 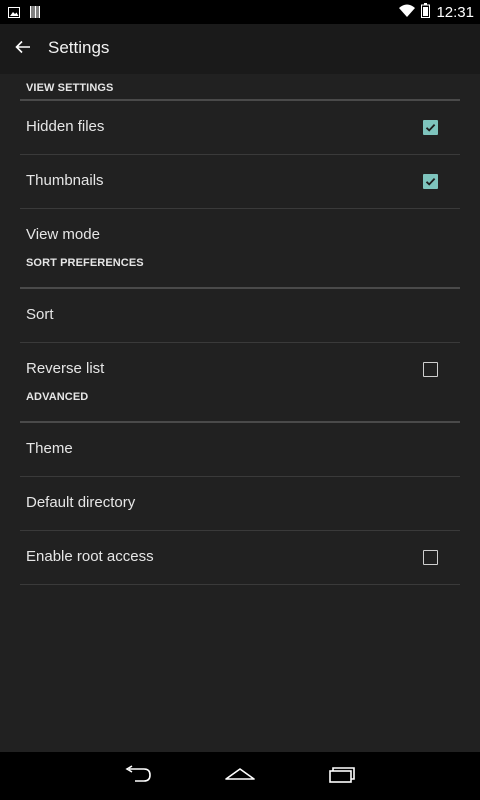 What do you see at coordinates (240, 49) in the screenshot?
I see `app-bar: Settings` at bounding box center [240, 49].